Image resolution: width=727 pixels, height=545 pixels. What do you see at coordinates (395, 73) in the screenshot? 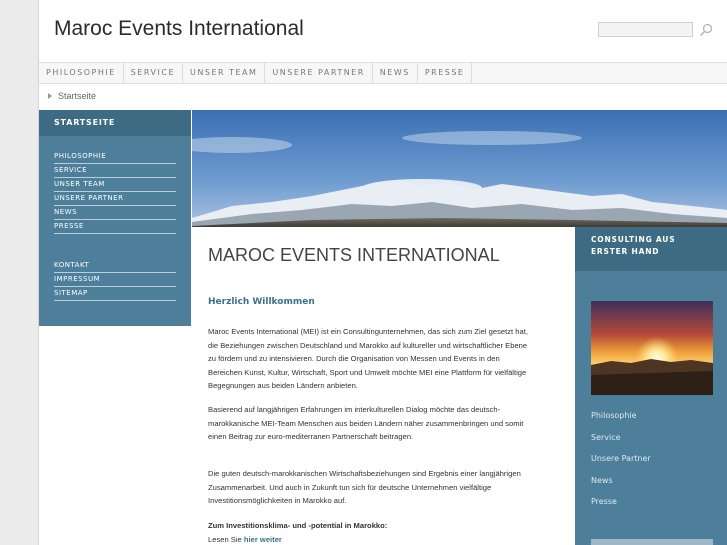
I see `nav-news: NEWS` at bounding box center [395, 73].